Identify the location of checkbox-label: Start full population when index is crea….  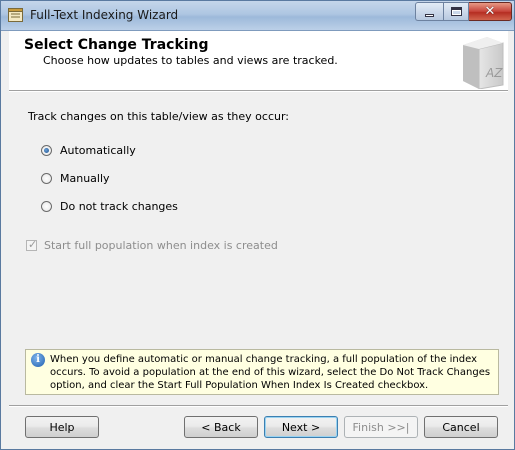
(161, 245).